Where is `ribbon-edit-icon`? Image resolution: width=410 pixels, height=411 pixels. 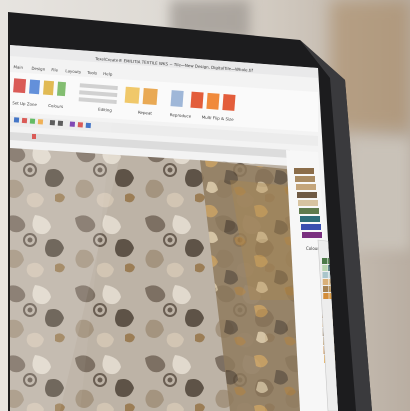 ribbon-edit-icon is located at coordinates (132, 95).